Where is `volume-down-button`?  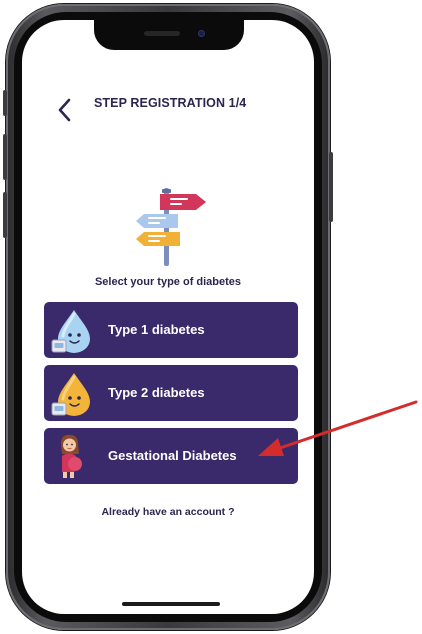
volume-down-button is located at coordinates (5, 215).